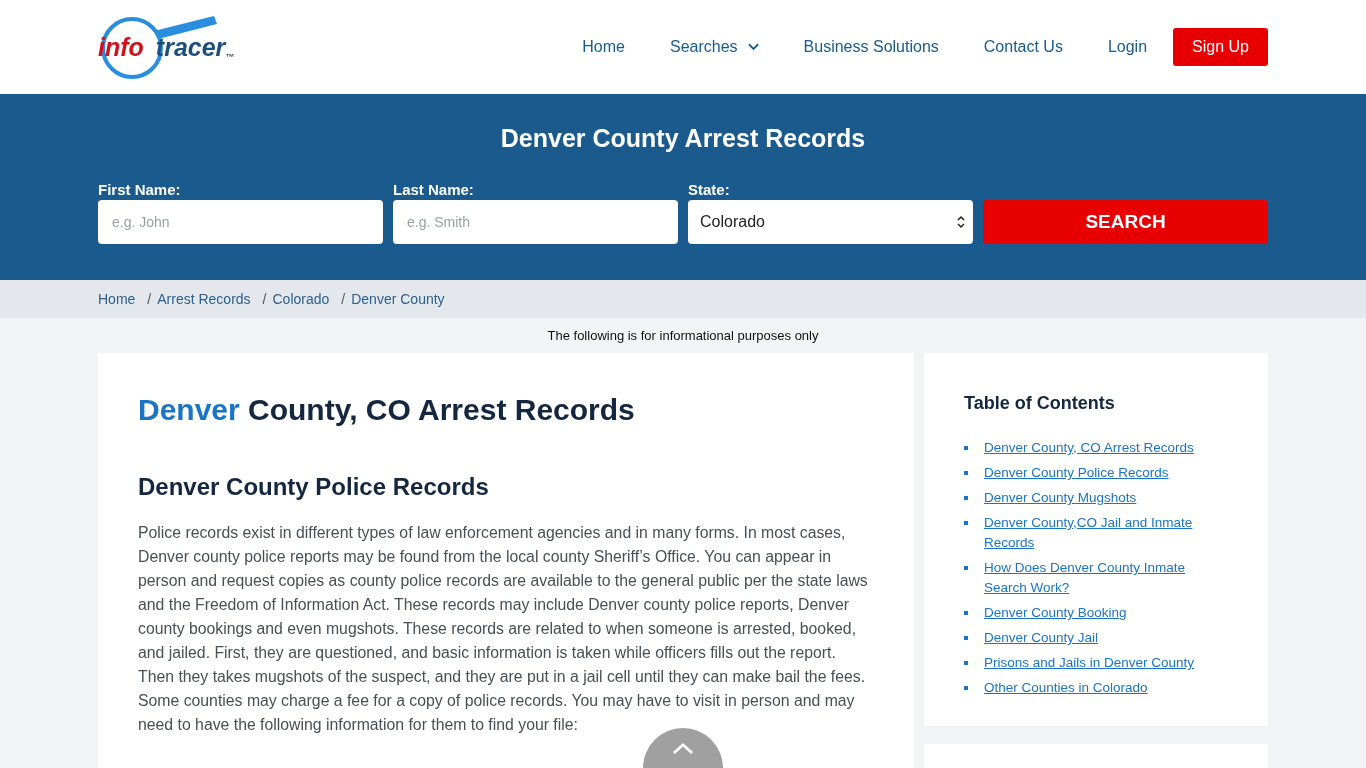 This screenshot has width=1366, height=768. Describe the element at coordinates (1060, 498) in the screenshot. I see `toc-link: Denver County Mugshots` at that location.